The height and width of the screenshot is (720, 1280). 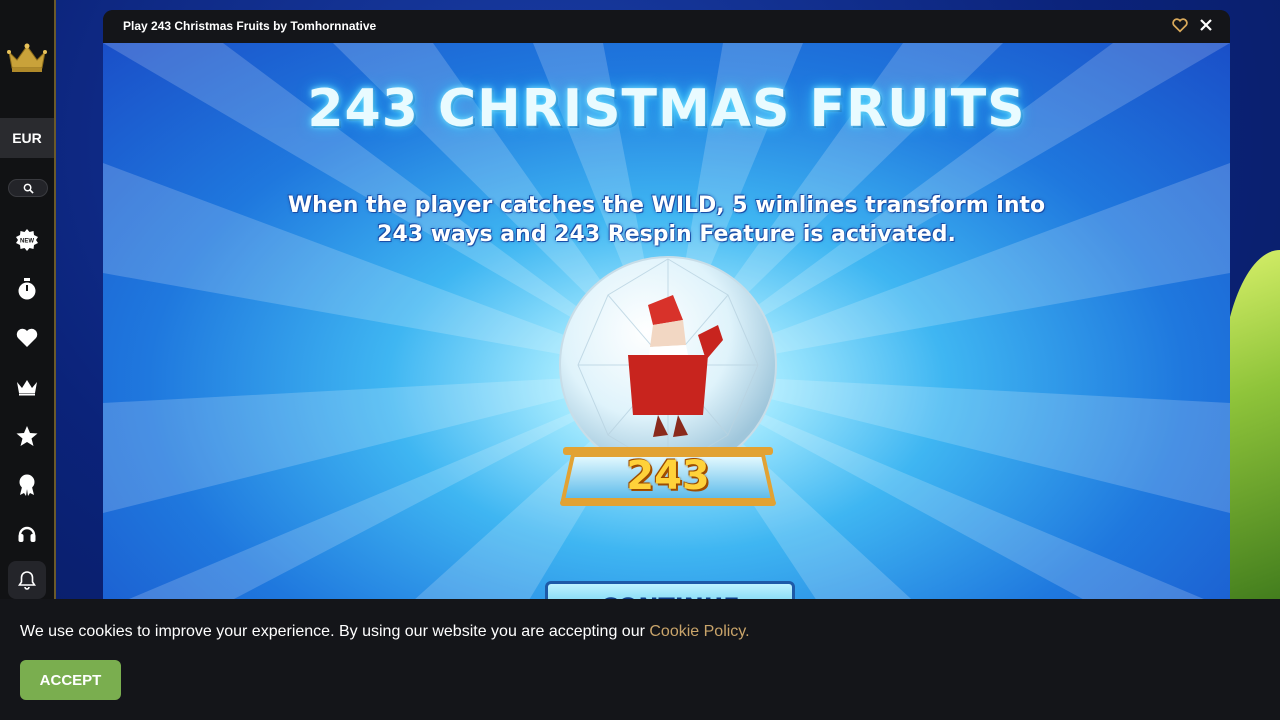 What do you see at coordinates (27, 58) in the screenshot?
I see `crown-logo-icon` at bounding box center [27, 58].